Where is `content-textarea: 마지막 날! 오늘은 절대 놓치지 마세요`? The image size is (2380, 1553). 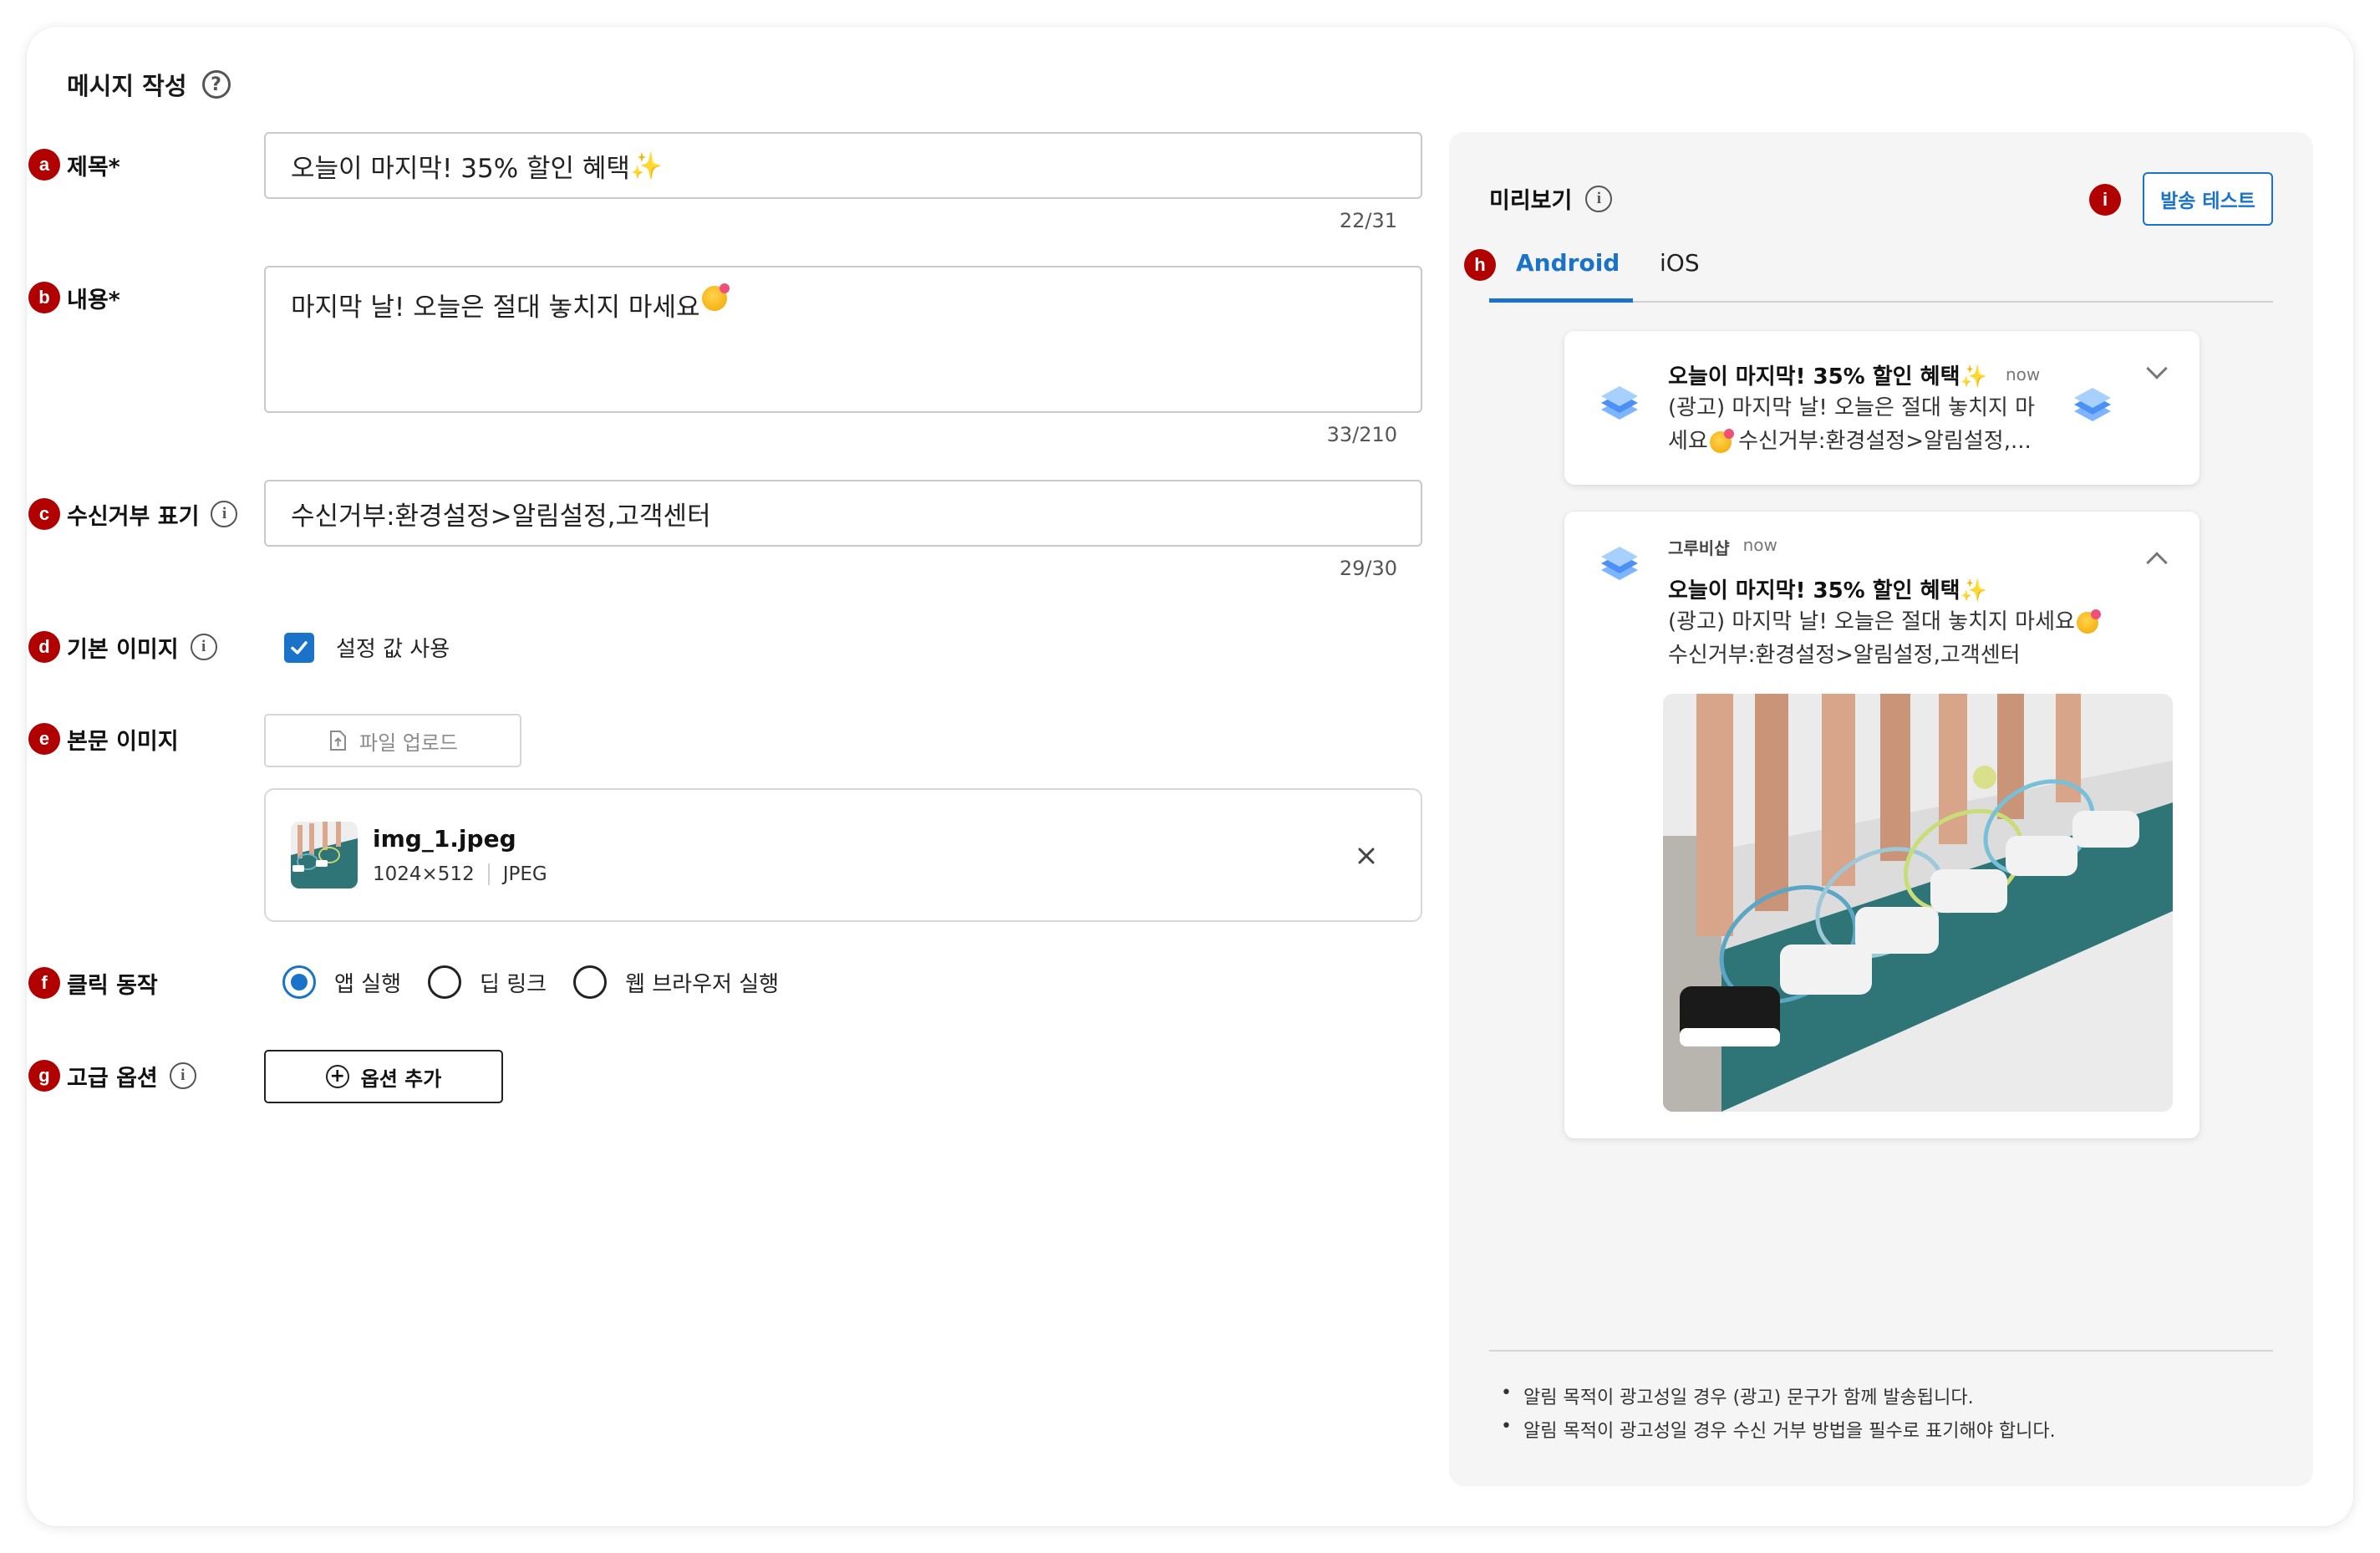 content-textarea: 마지막 날! 오늘은 절대 놓치지 마세요 is located at coordinates (843, 339).